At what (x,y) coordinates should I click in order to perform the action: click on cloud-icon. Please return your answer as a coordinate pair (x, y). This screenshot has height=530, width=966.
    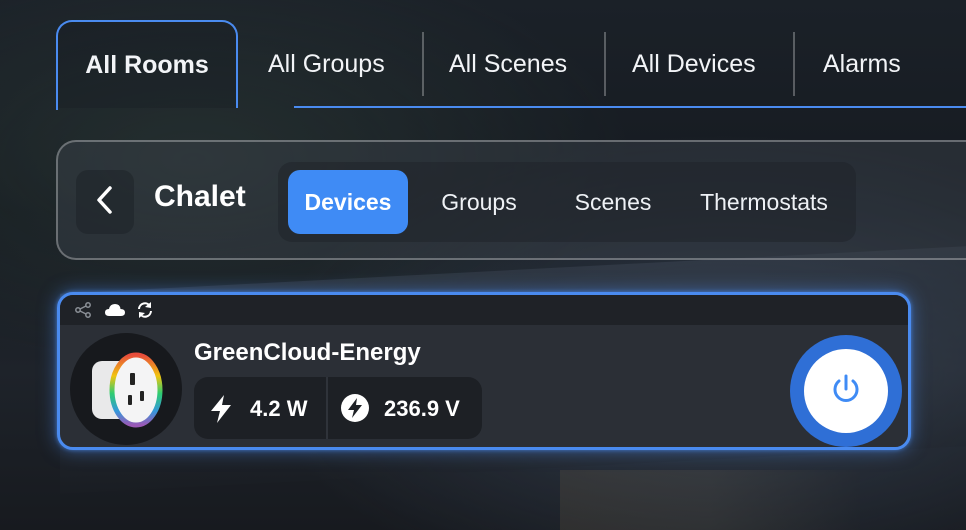
    Looking at the image, I should click on (115, 310).